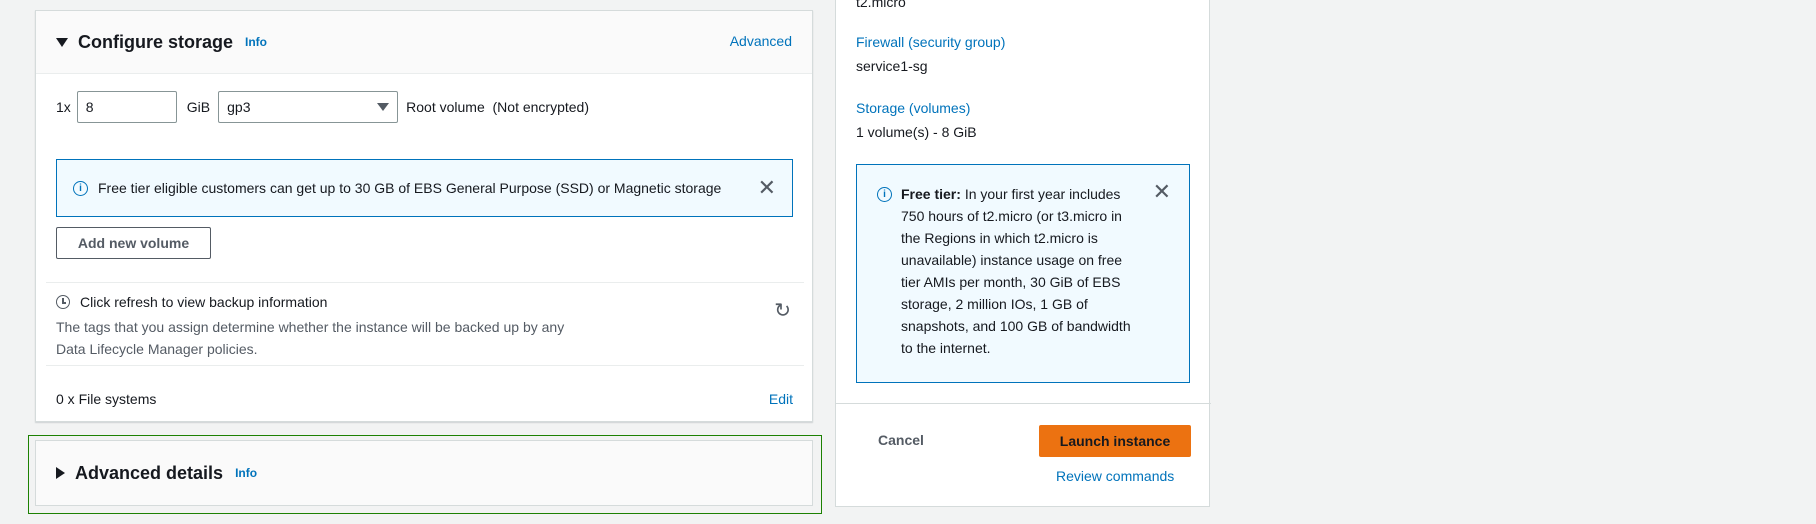 The image size is (1816, 524). What do you see at coordinates (782, 310) in the screenshot?
I see `refresh-icon: ↻` at bounding box center [782, 310].